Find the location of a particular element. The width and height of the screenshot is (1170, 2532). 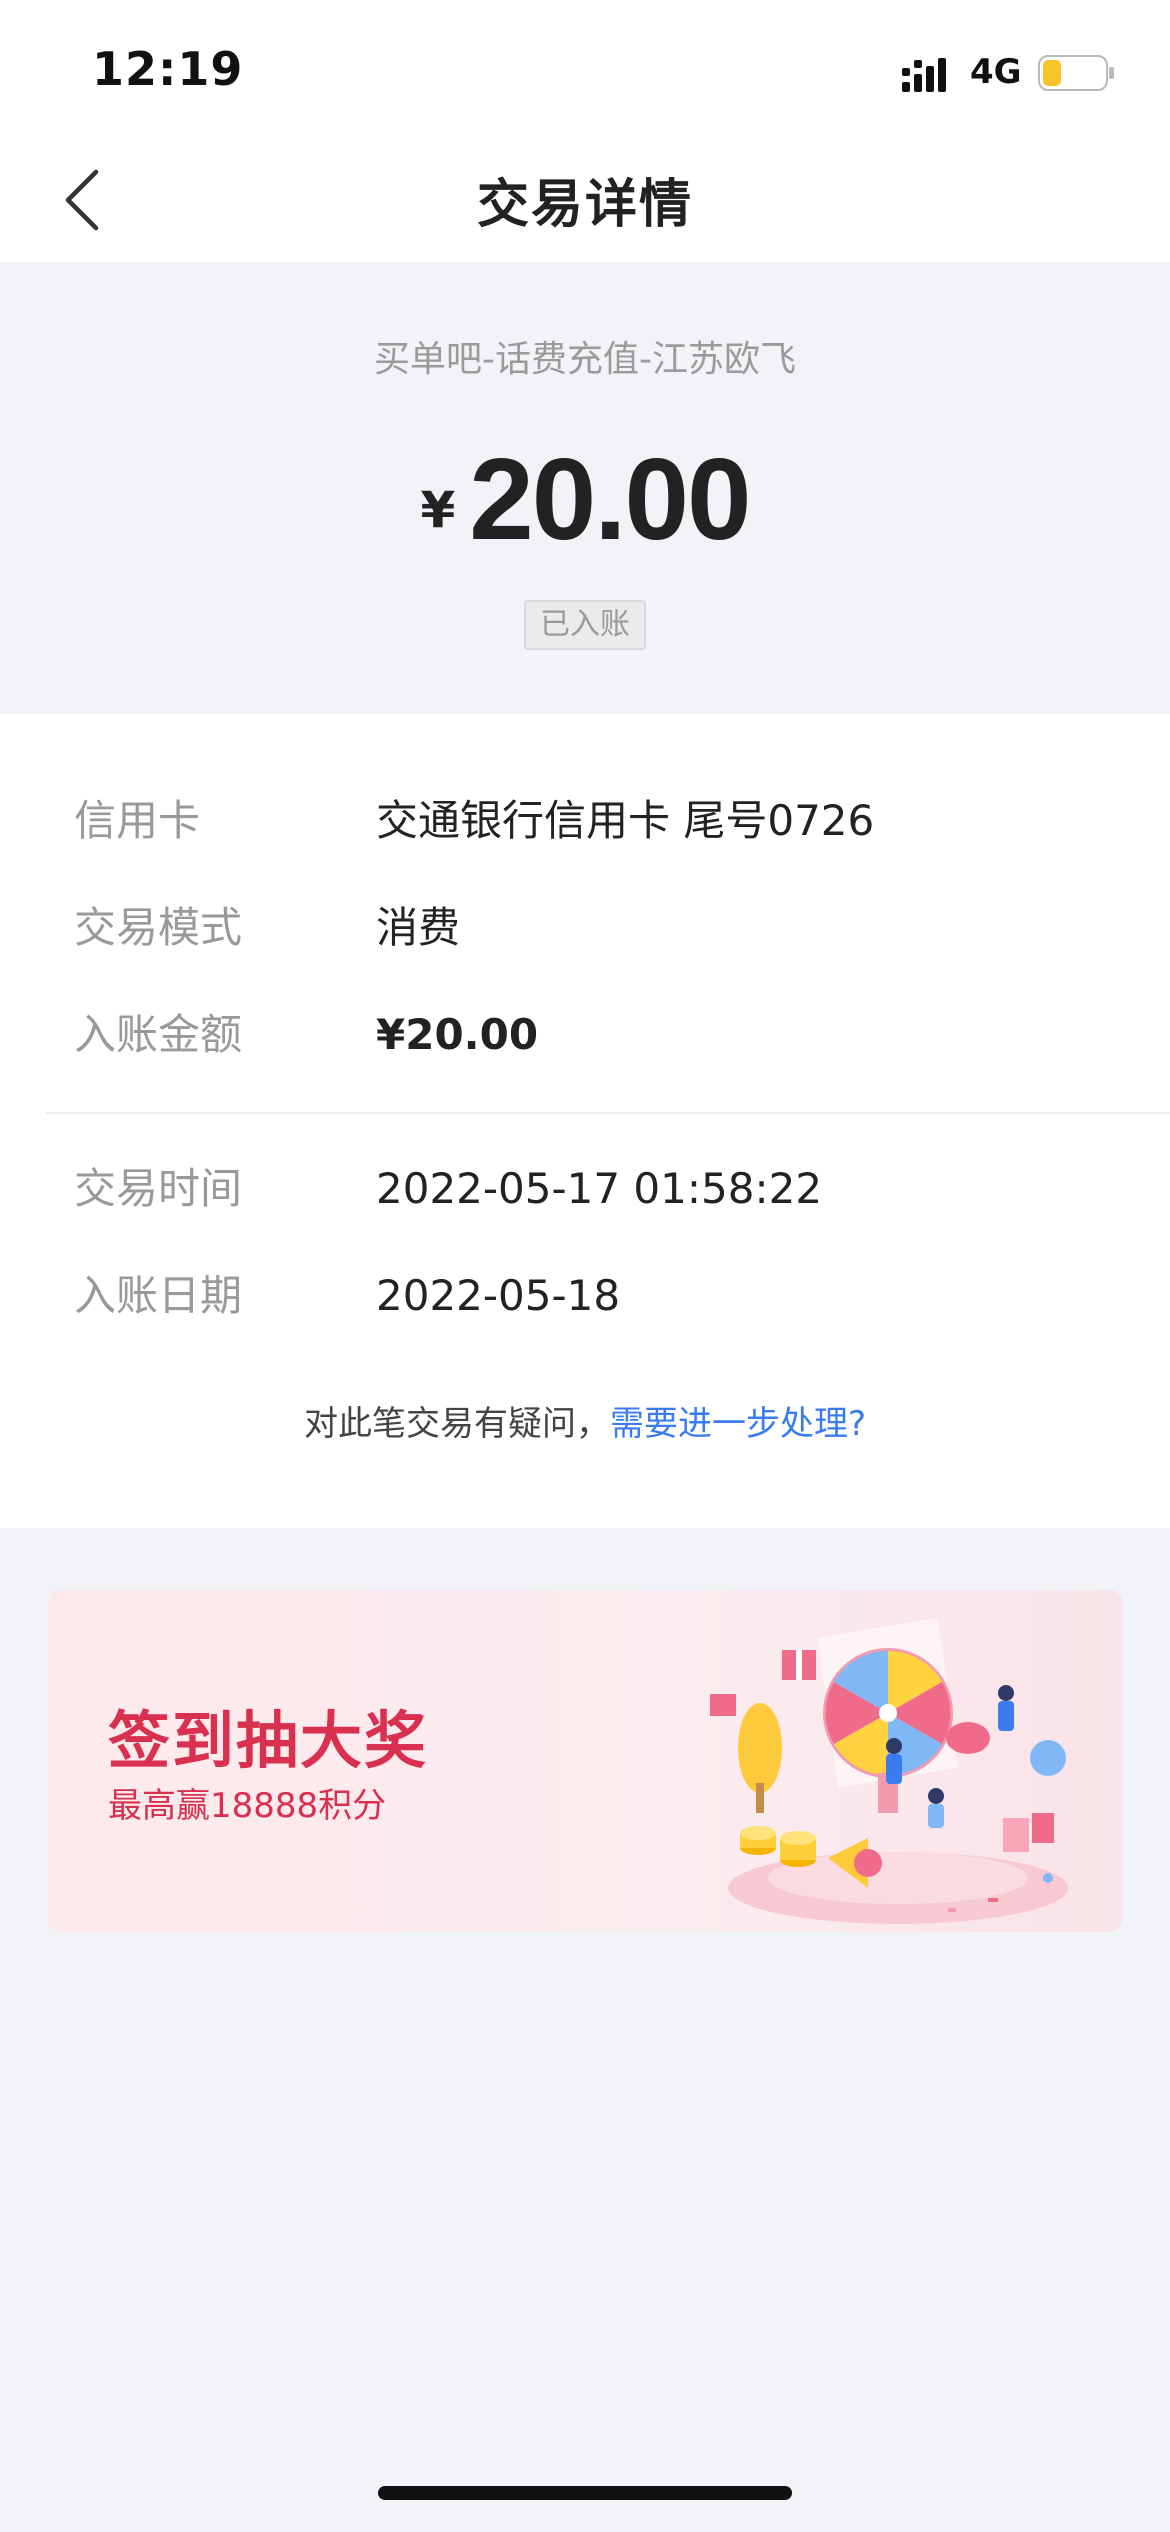

detail-label: 交易时间 is located at coordinates (158, 1188).